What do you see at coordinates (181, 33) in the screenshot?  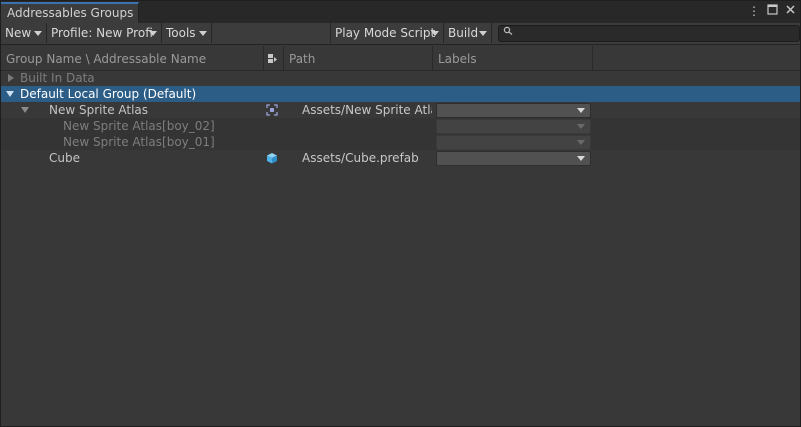 I see `tools-label: Tools` at bounding box center [181, 33].